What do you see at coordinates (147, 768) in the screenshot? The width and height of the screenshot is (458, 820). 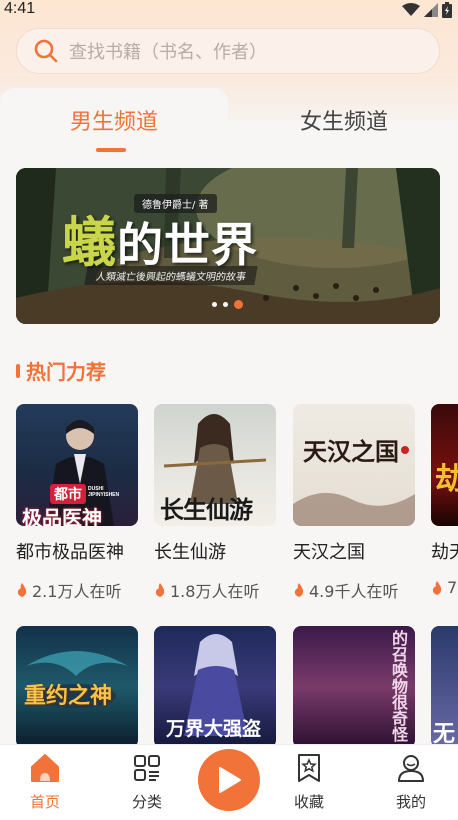 I see `category-icon` at bounding box center [147, 768].